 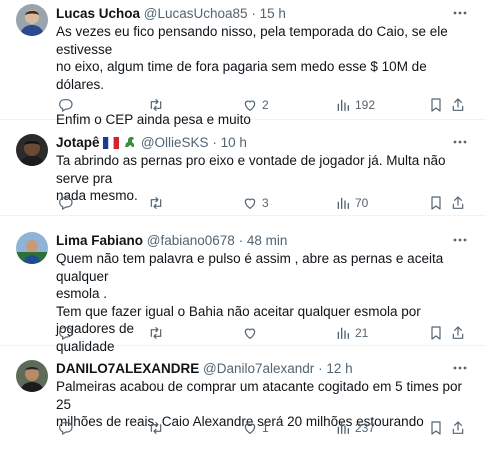 What do you see at coordinates (191, 240) in the screenshot?
I see `user-handle: @fabiano0678` at bounding box center [191, 240].